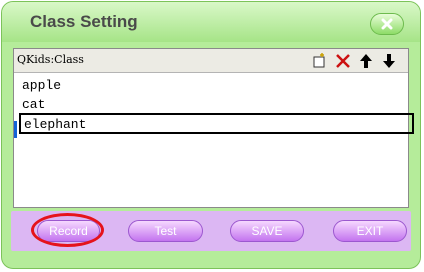 This screenshot has width=424, height=272. Describe the element at coordinates (319, 61) in the screenshot. I see `new-icon` at that location.